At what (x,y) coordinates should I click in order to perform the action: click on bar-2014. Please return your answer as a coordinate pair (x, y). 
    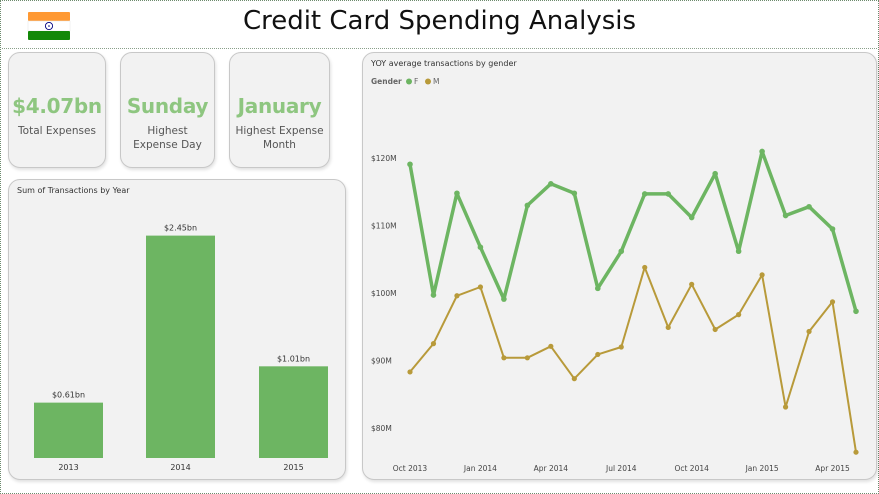
    Looking at the image, I should click on (180, 346).